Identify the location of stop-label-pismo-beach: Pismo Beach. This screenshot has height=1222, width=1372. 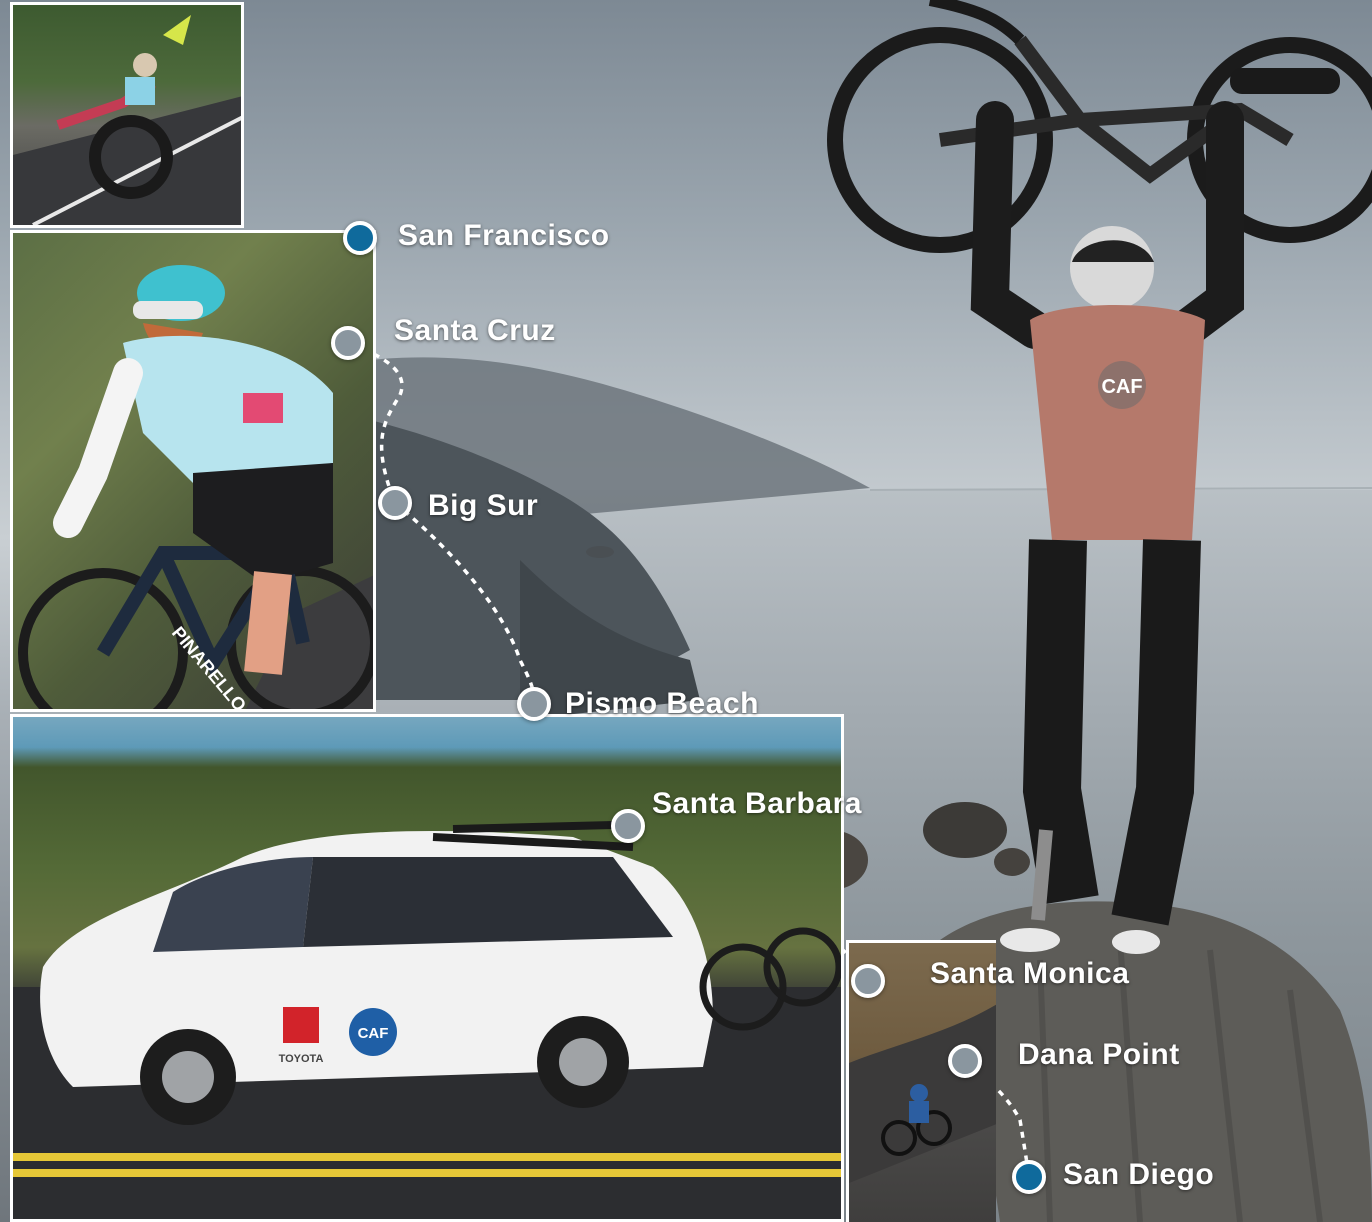
(662, 703).